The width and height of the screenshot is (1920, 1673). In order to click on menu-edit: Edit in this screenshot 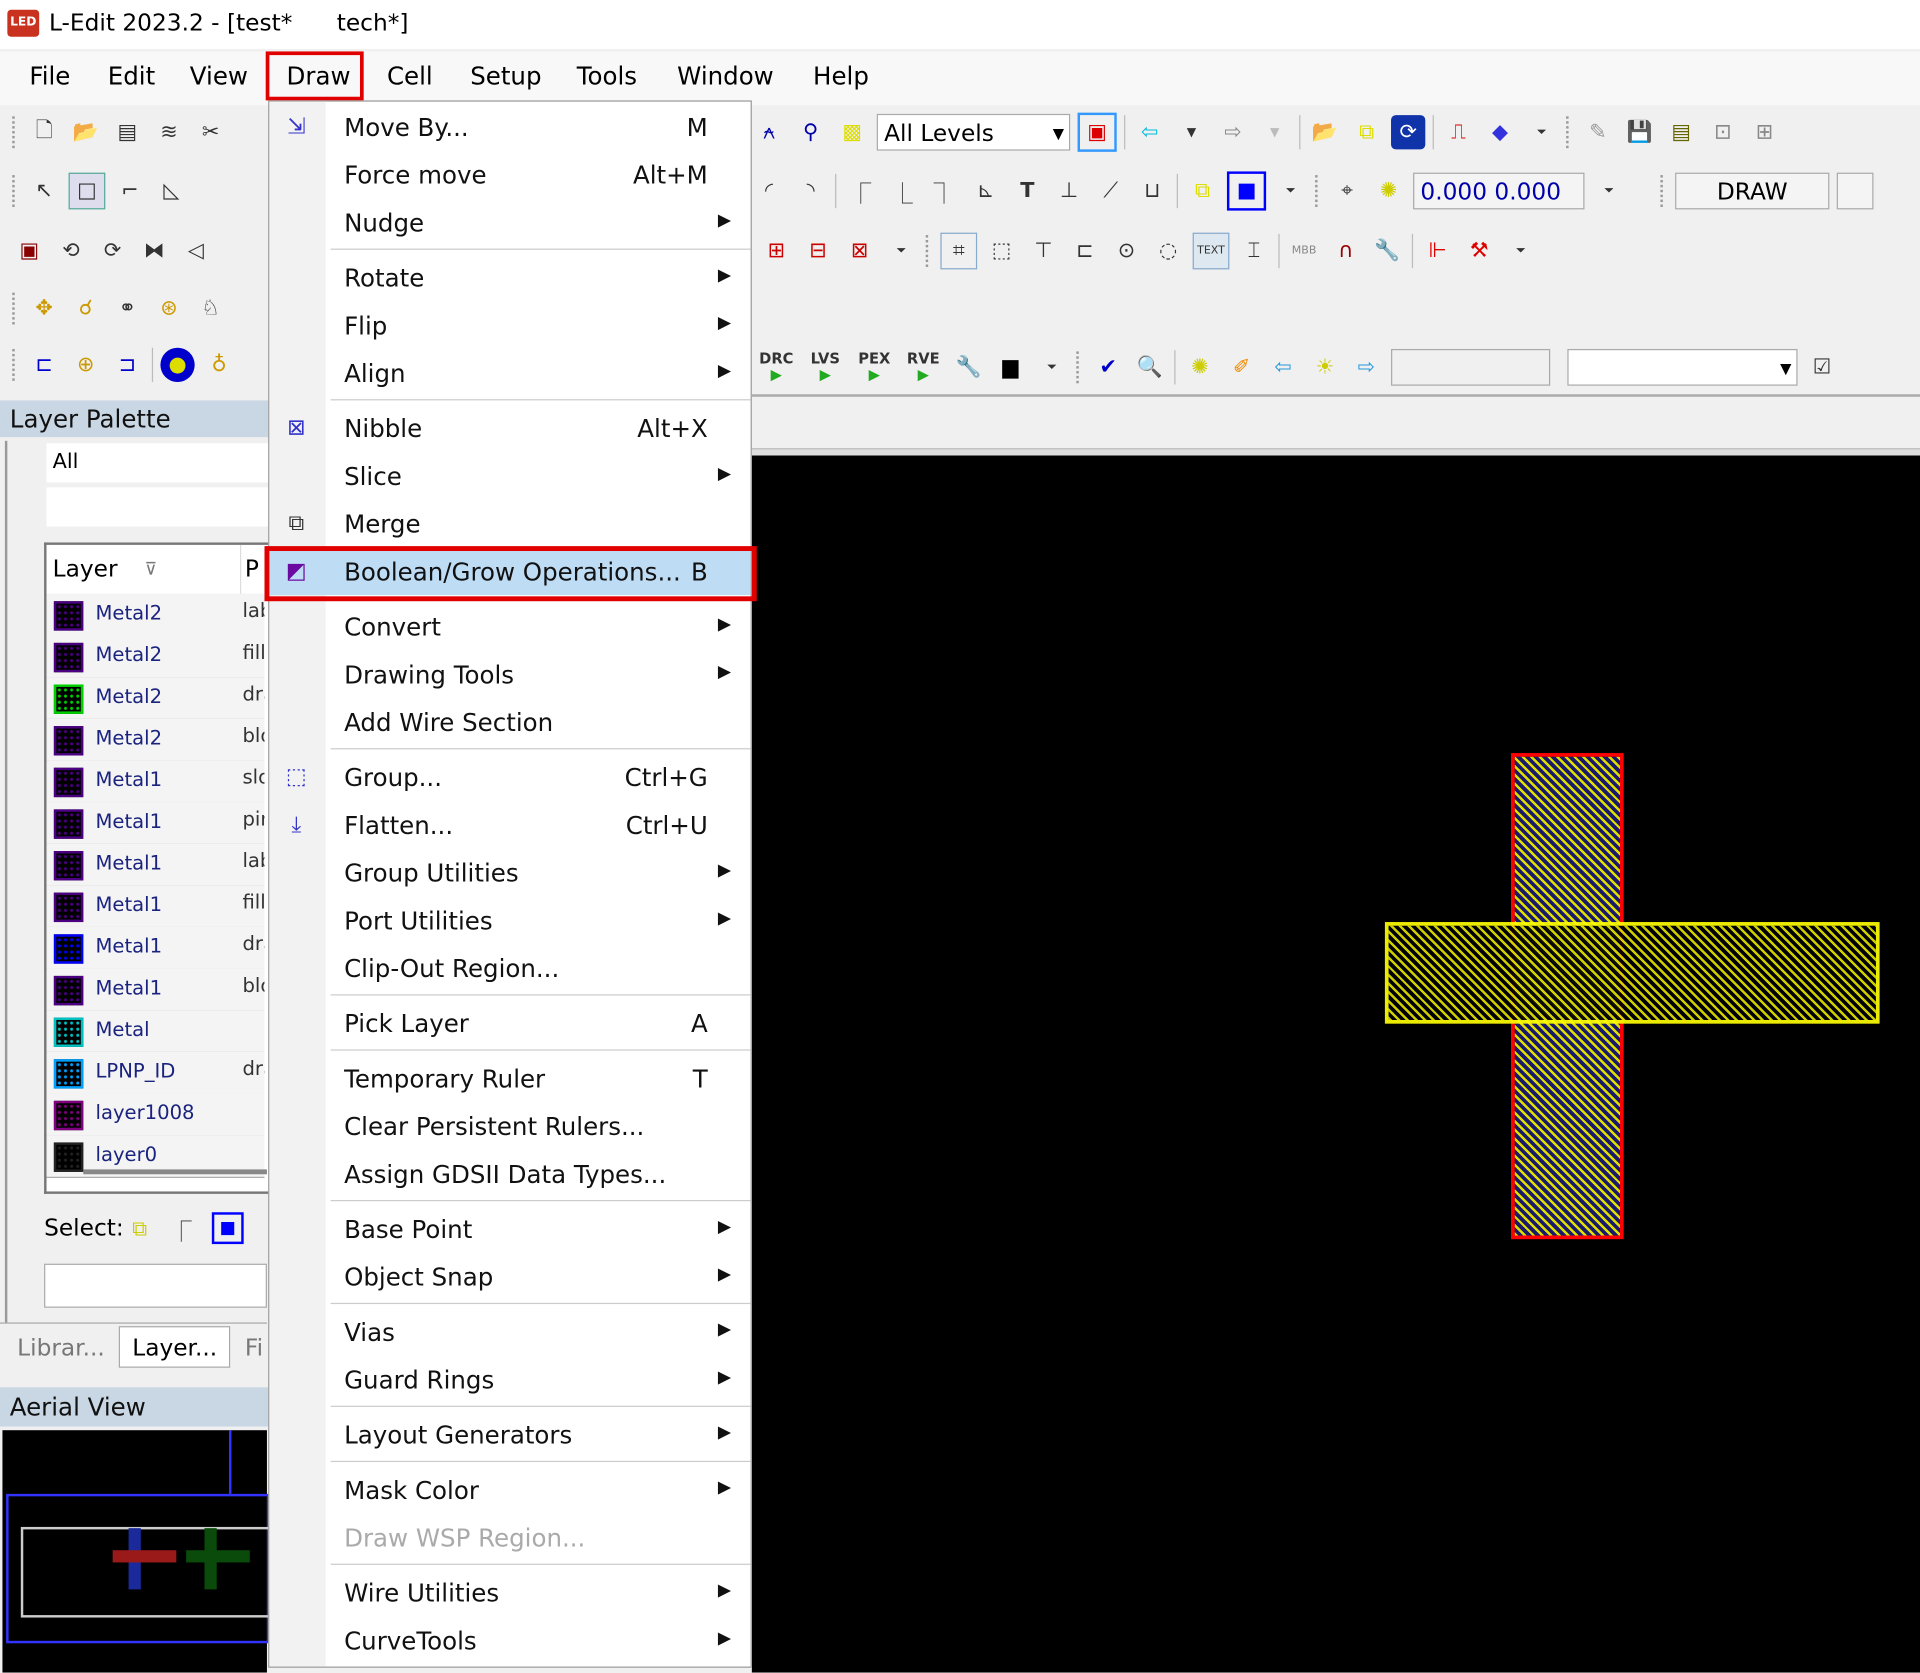, I will do `click(131, 75)`.